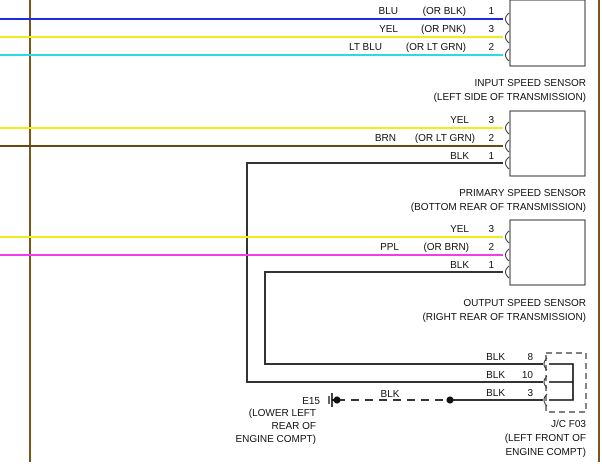 This screenshot has width=602, height=467. What do you see at coordinates (522, 193) in the screenshot?
I see `primary-sensor-name: PRIMARY SPEED SENSOR` at bounding box center [522, 193].